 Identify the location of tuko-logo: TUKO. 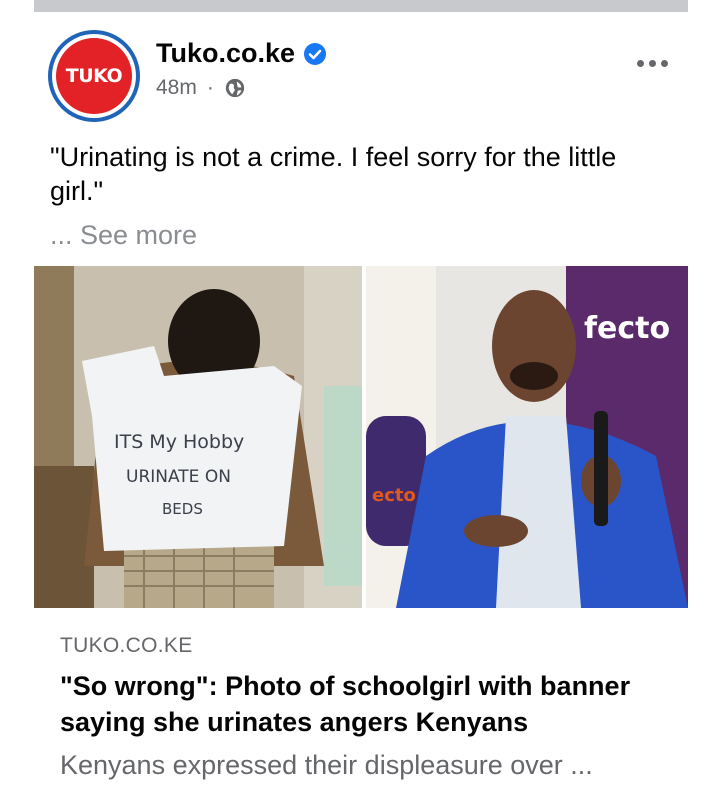
(94, 76).